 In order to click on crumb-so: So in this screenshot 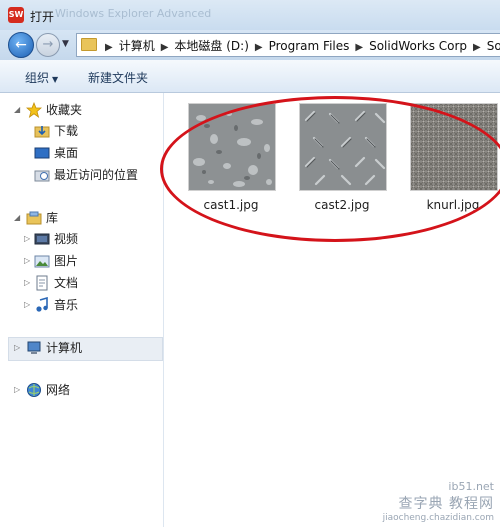, I will do `click(493, 46)`.